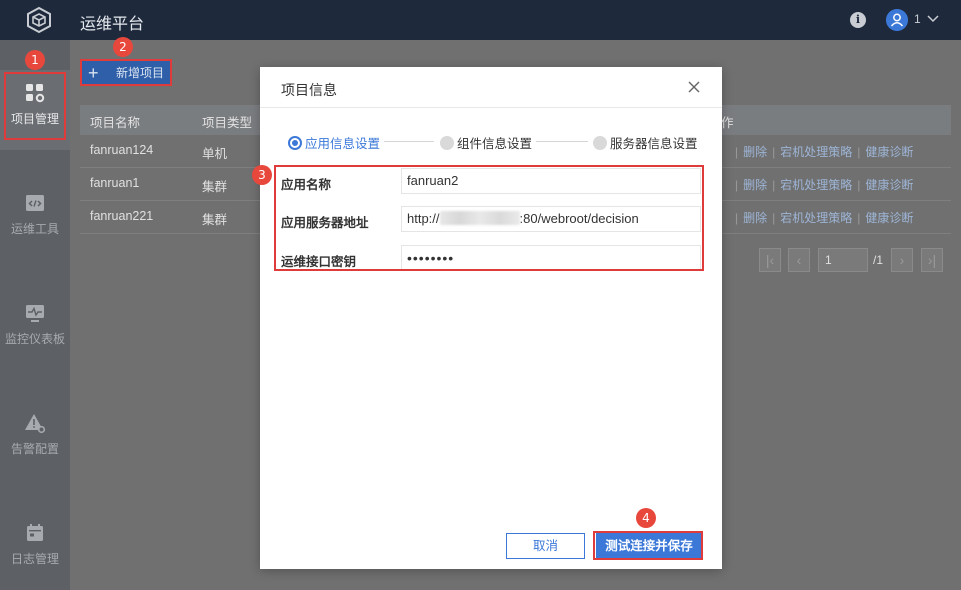  I want to click on step-badge: 3, so click(262, 175).